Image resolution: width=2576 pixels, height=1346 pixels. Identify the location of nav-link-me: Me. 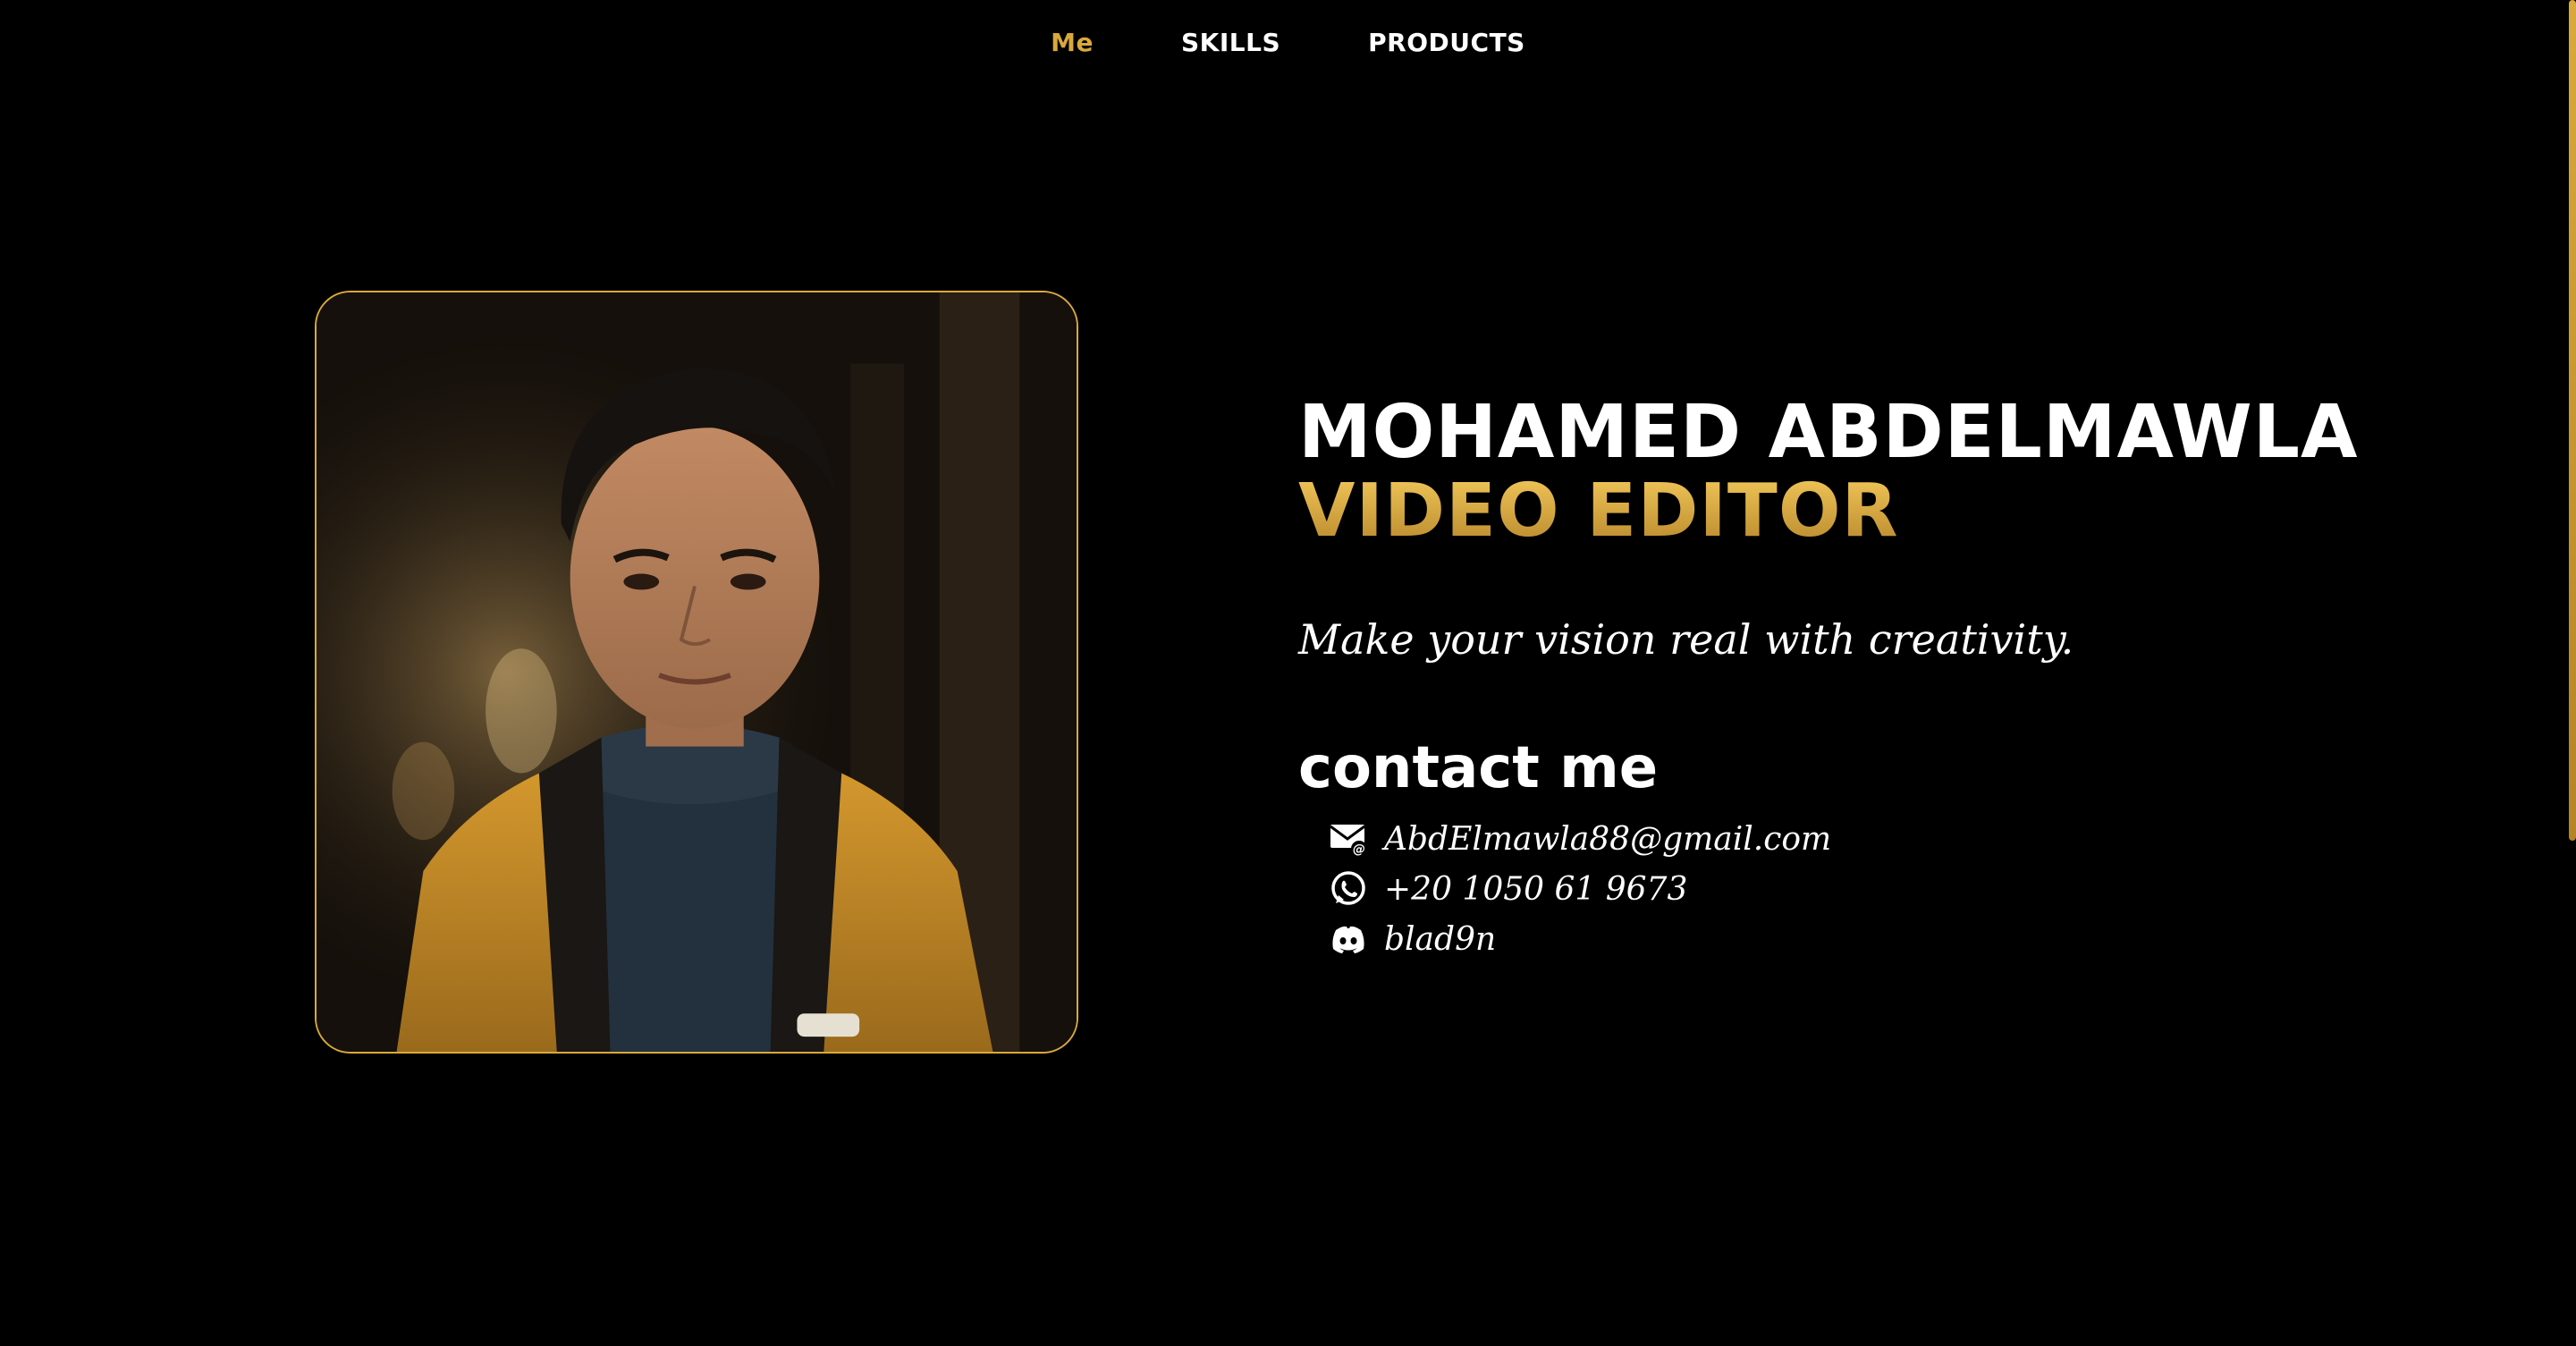
(1072, 42).